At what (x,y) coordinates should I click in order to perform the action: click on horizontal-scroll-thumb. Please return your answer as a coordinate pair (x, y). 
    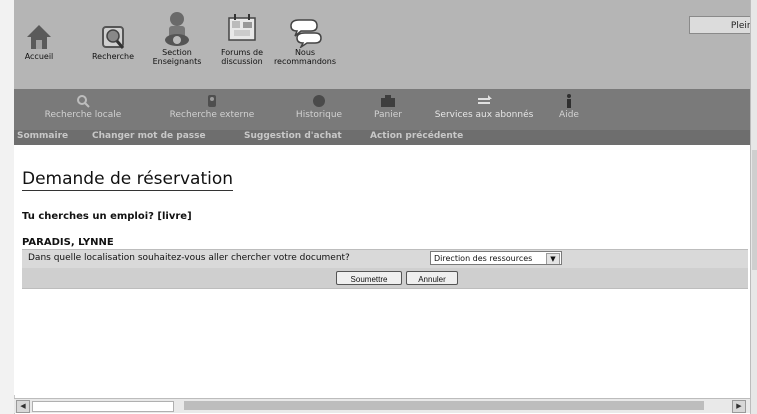
    Looking at the image, I should click on (103, 406).